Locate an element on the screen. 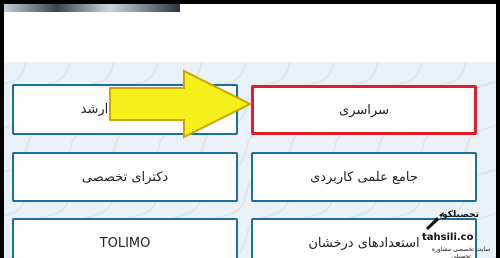  doctora-label: دکترای تخصصی is located at coordinates (125, 177).